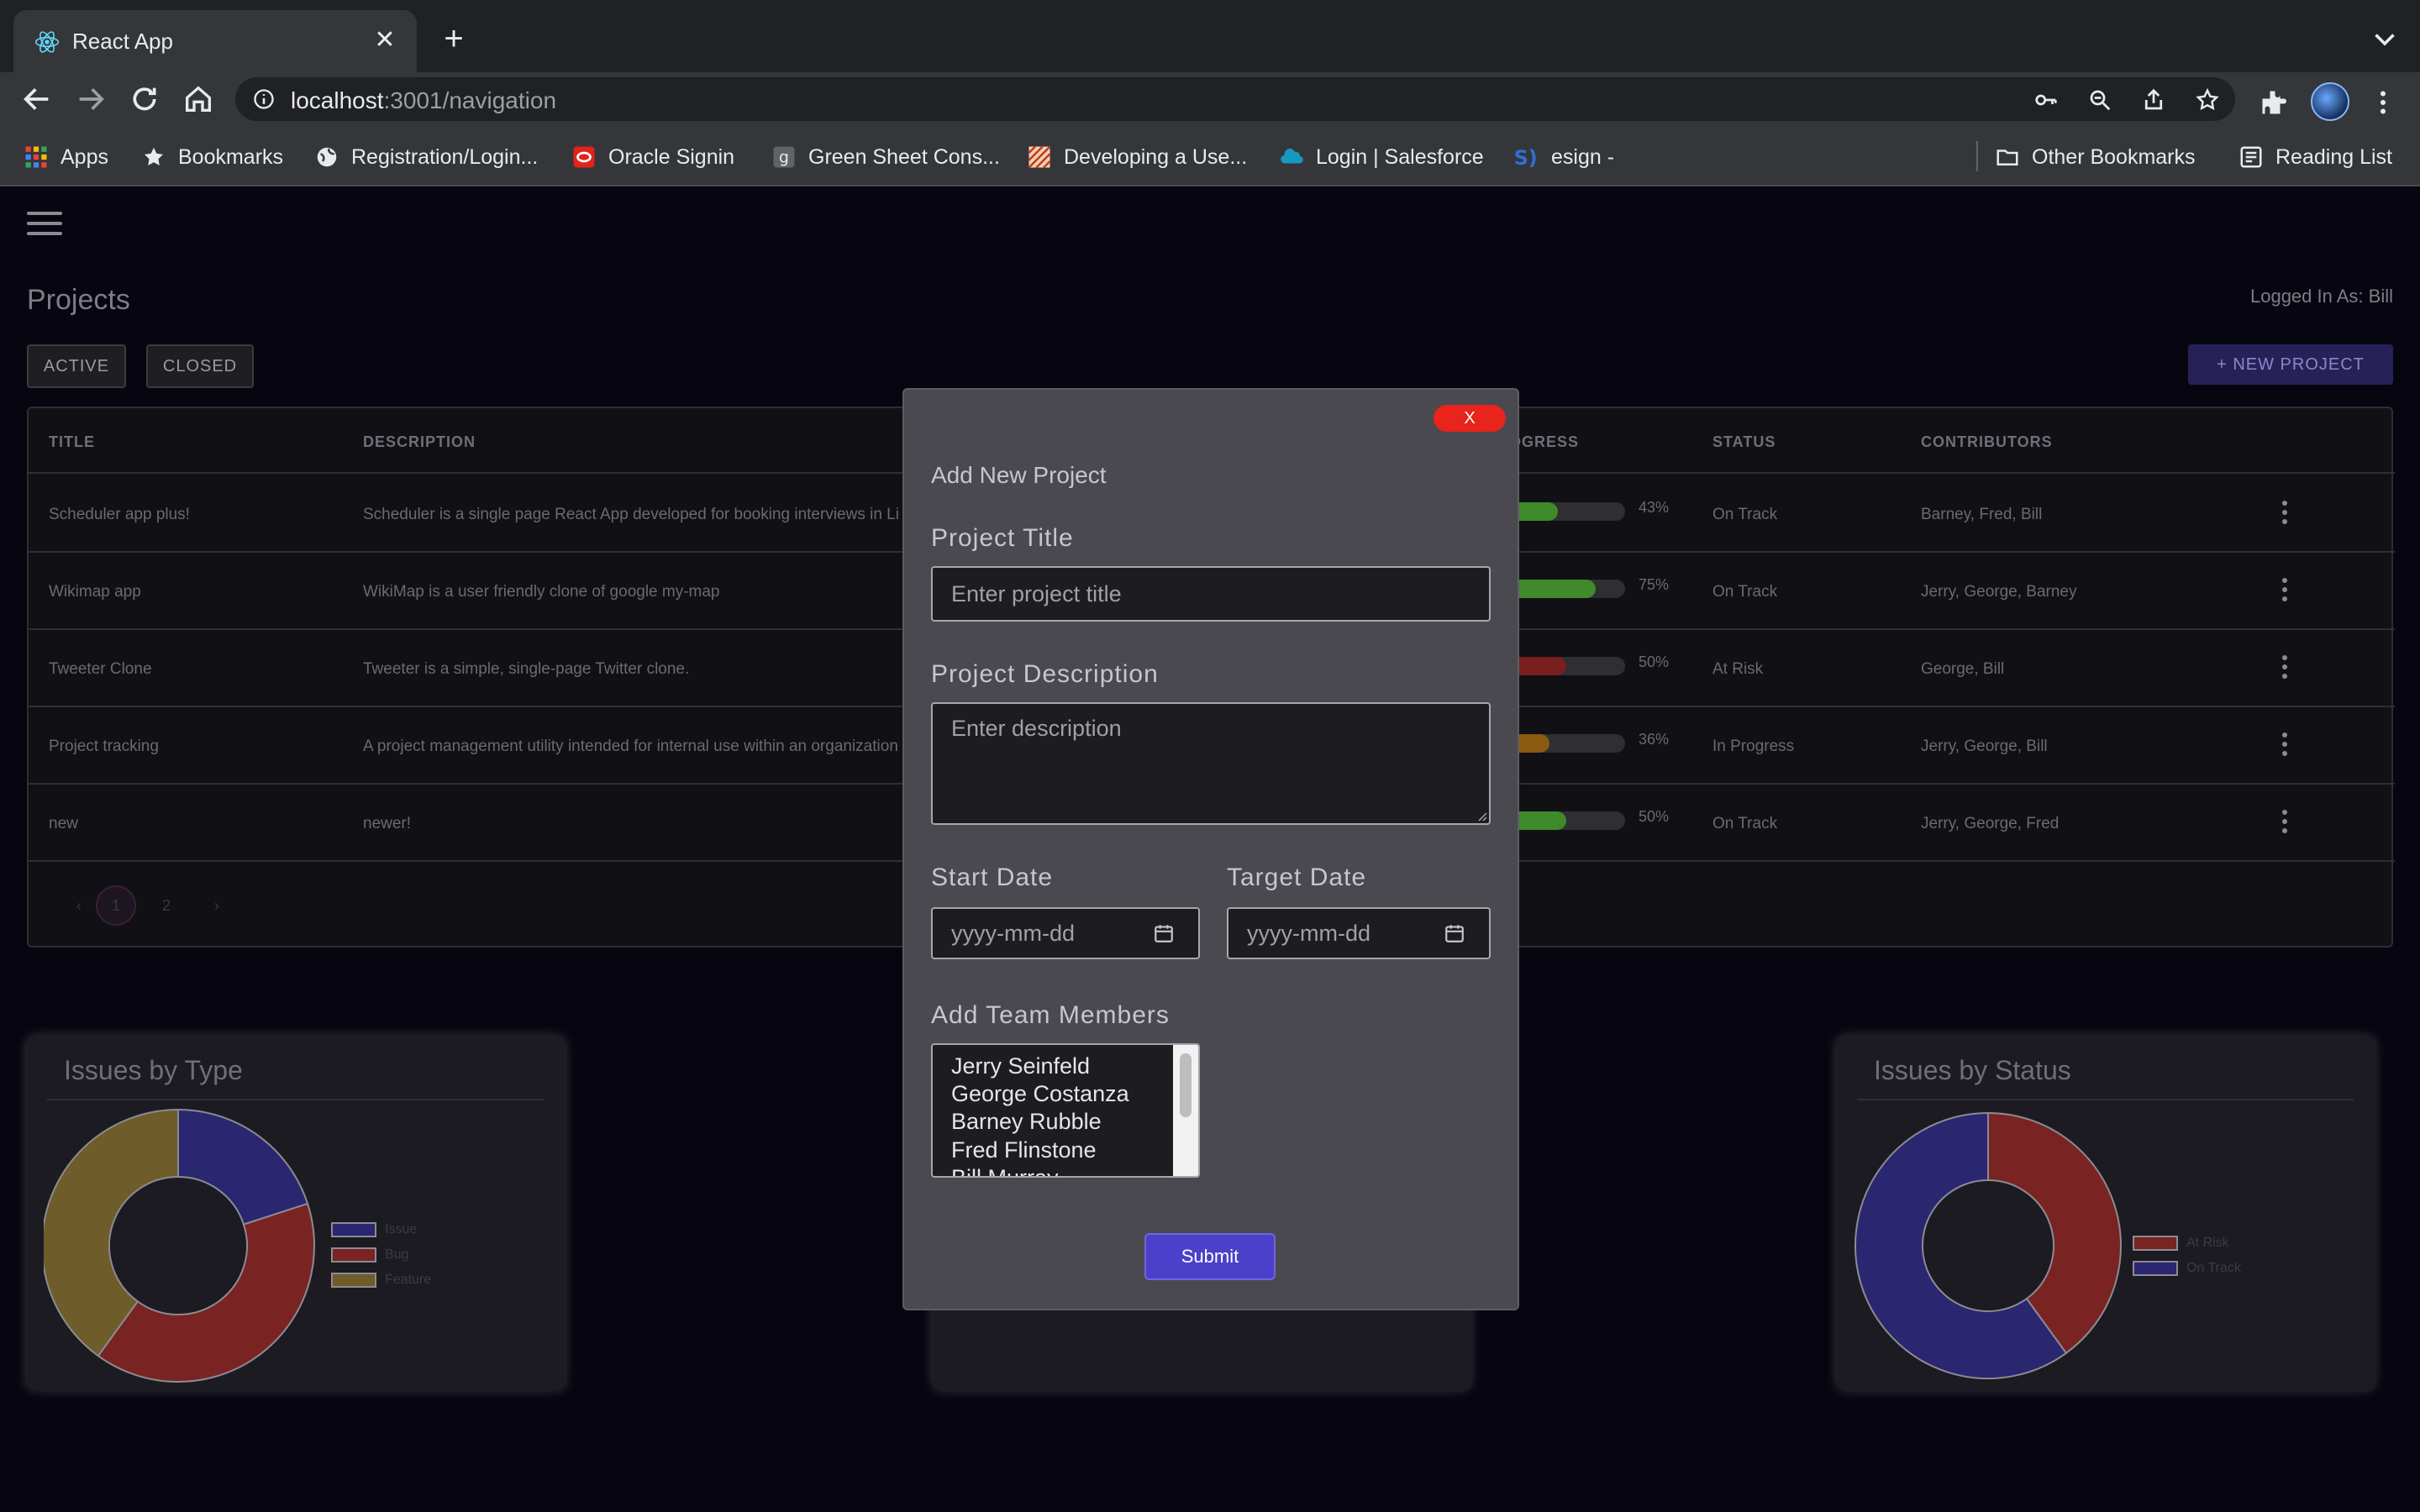 The image size is (2420, 1512). Describe the element at coordinates (215, 41) in the screenshot. I see `browser-tab: React App ✕` at that location.